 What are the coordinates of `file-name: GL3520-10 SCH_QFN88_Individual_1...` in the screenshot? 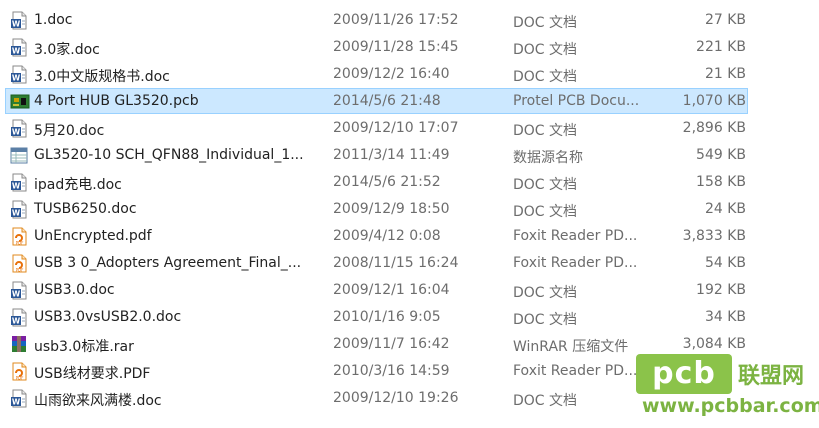 It's located at (169, 155).